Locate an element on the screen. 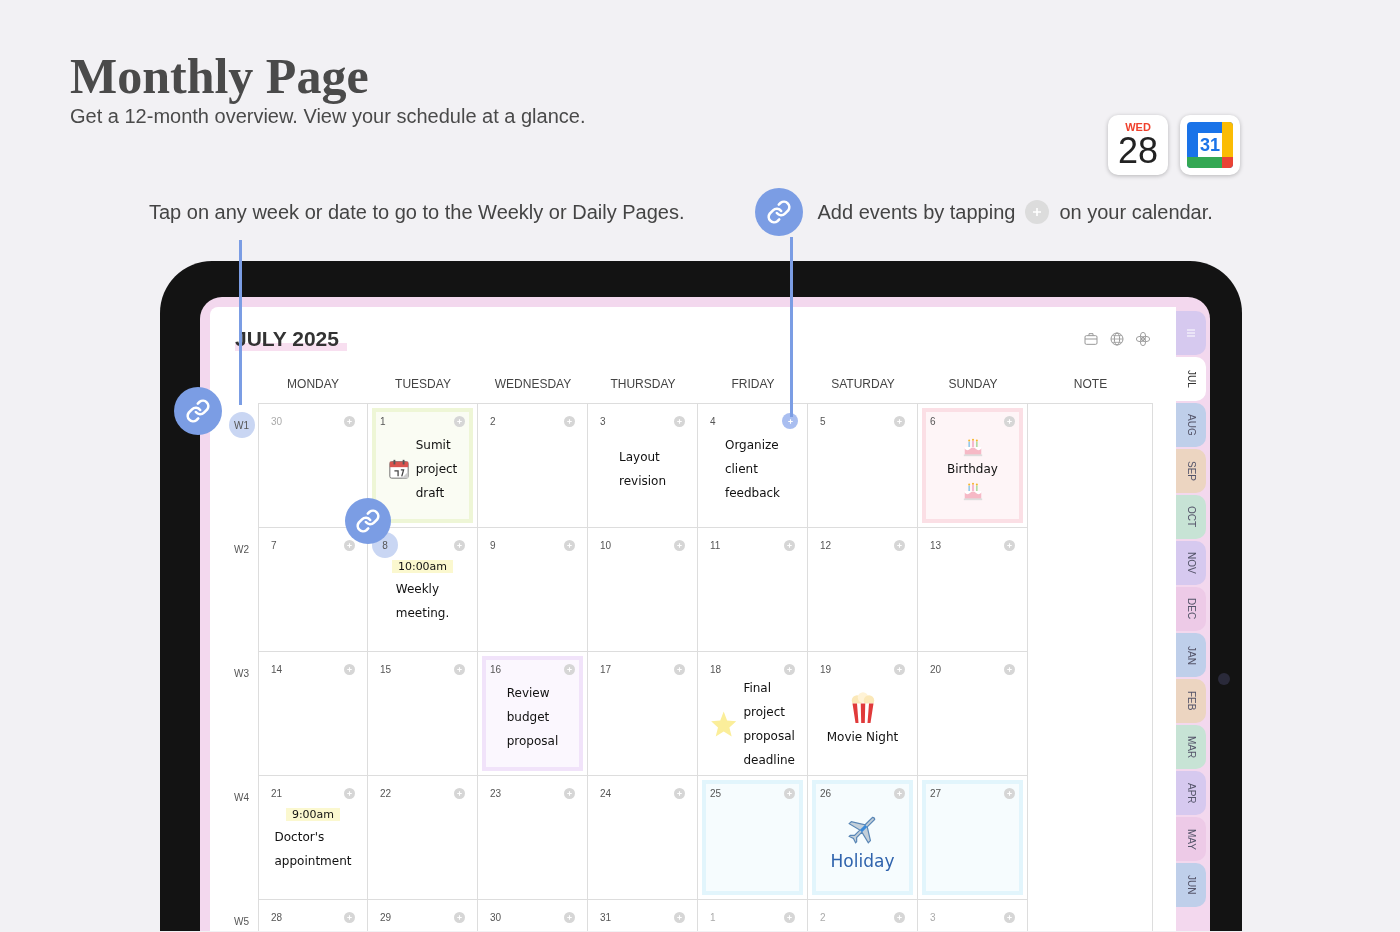 The height and width of the screenshot is (932, 1400). date-number: 13 is located at coordinates (936, 545).